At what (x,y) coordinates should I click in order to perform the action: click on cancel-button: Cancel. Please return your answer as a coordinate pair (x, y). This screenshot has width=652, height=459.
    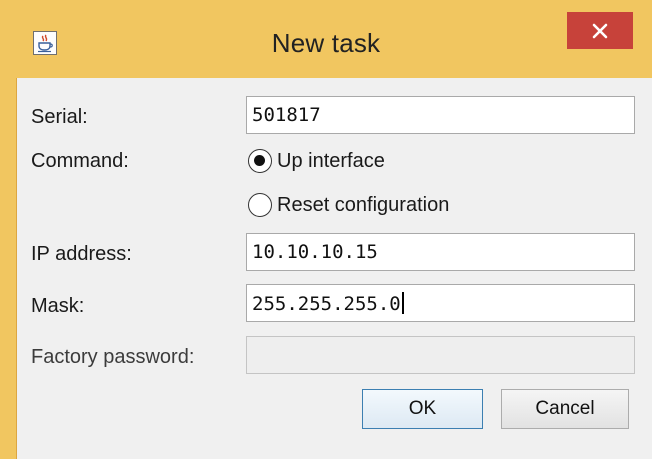
    Looking at the image, I should click on (565, 409).